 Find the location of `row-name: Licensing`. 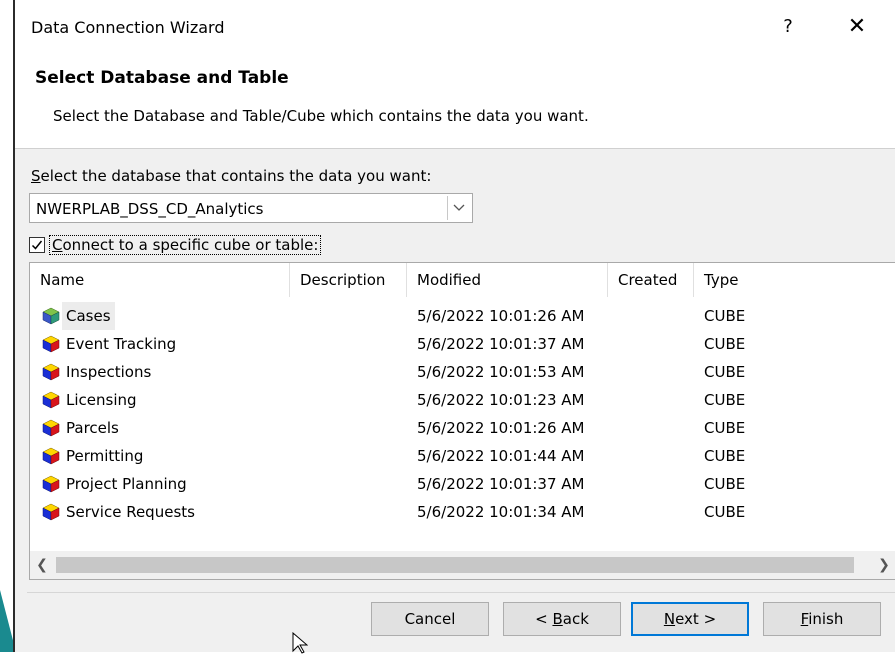

row-name: Licensing is located at coordinates (101, 400).